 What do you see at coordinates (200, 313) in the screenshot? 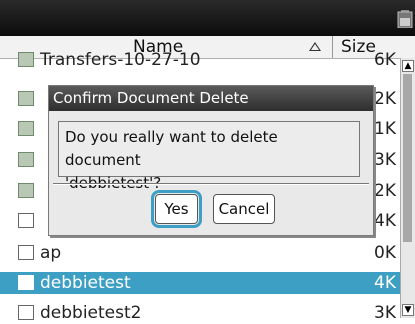
I see `list-item: debbietest2 3K` at bounding box center [200, 313].